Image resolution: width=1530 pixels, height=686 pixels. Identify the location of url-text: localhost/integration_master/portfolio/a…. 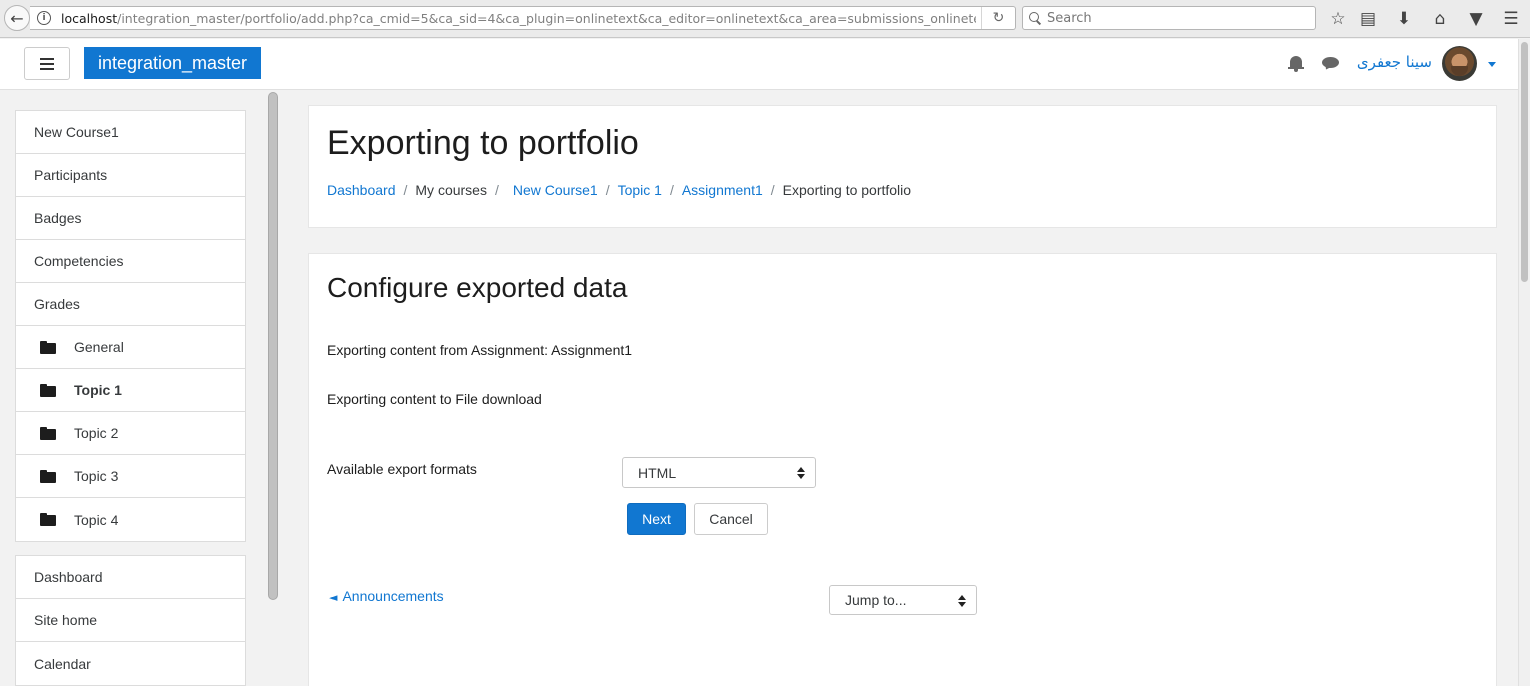
(518, 18).